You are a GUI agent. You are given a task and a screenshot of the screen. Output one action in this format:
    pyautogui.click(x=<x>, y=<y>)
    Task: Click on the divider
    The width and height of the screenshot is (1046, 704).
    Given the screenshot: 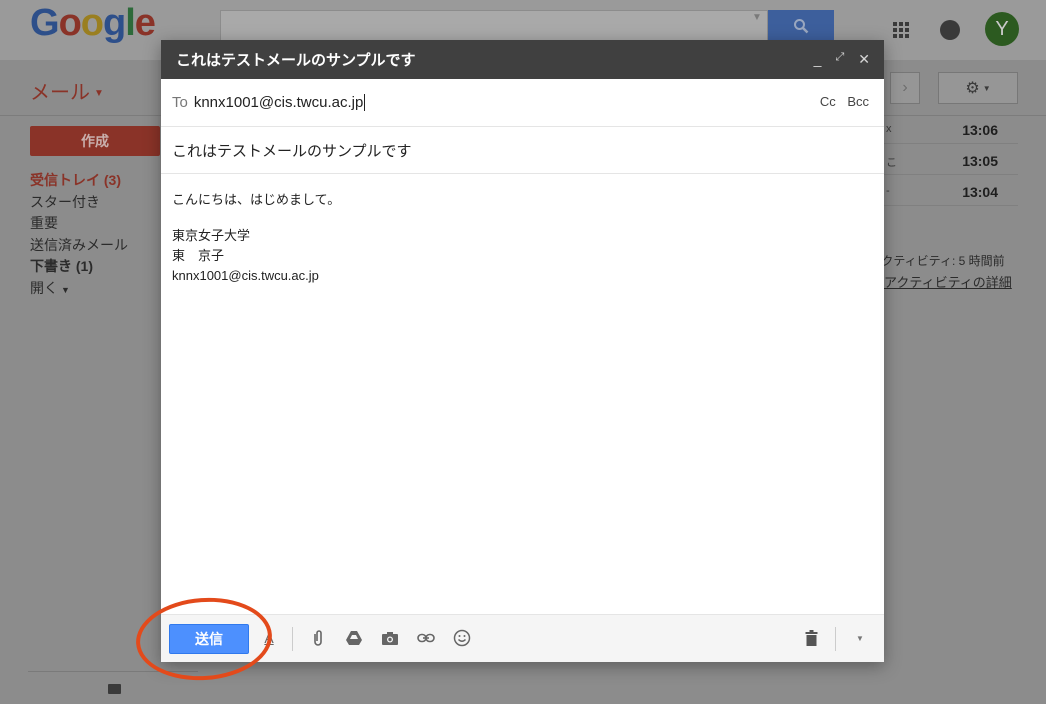 What is the action you would take?
    pyautogui.click(x=113, y=671)
    